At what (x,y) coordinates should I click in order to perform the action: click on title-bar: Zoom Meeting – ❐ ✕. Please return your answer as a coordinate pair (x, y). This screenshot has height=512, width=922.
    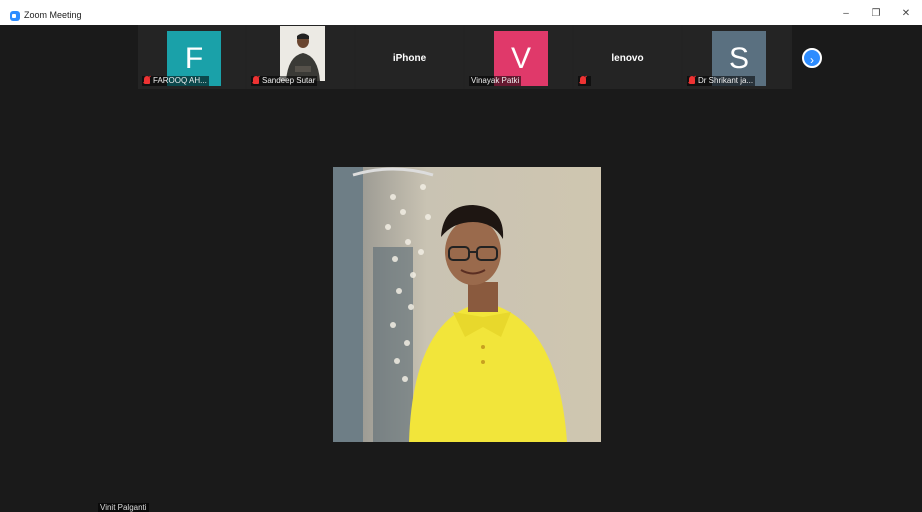
    Looking at the image, I should click on (461, 12).